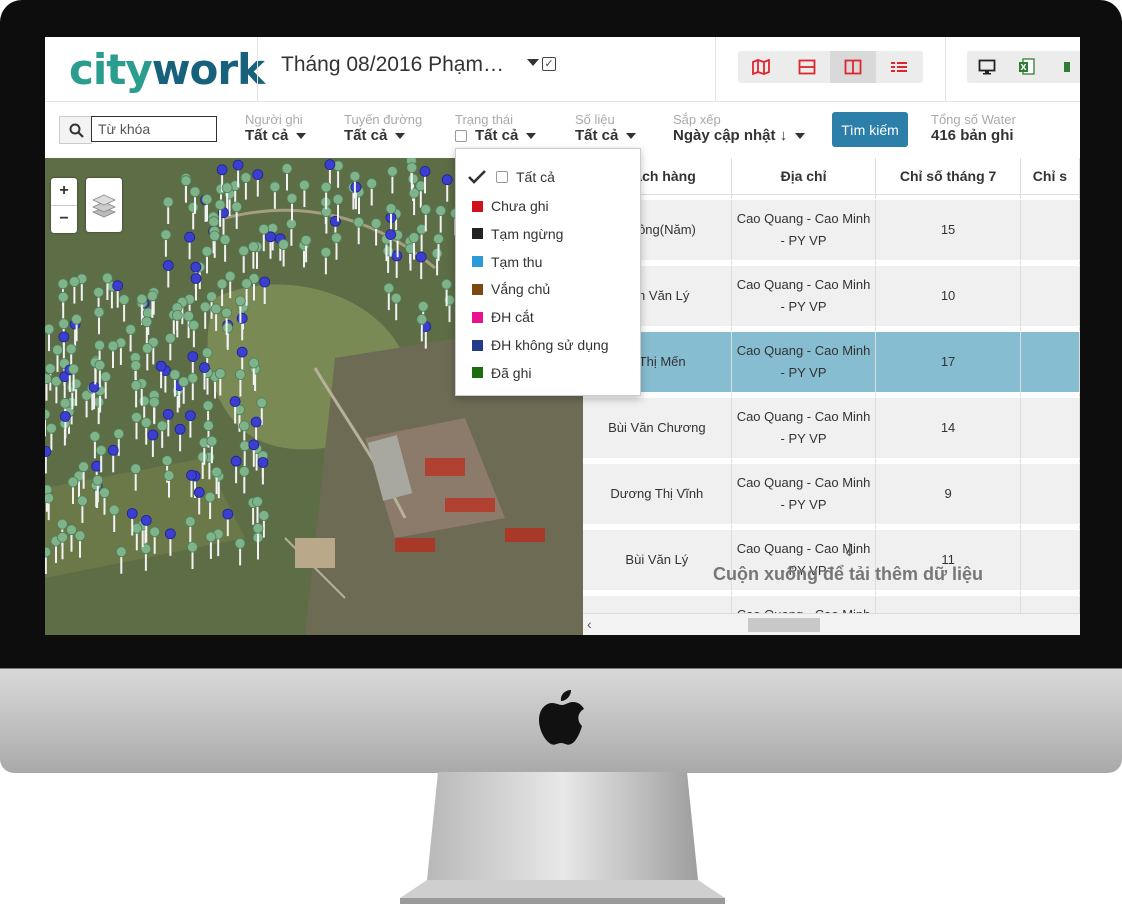 This screenshot has height=904, width=1122. I want to click on cell-customer: Dương Thị Vĩnh, so click(657, 494).